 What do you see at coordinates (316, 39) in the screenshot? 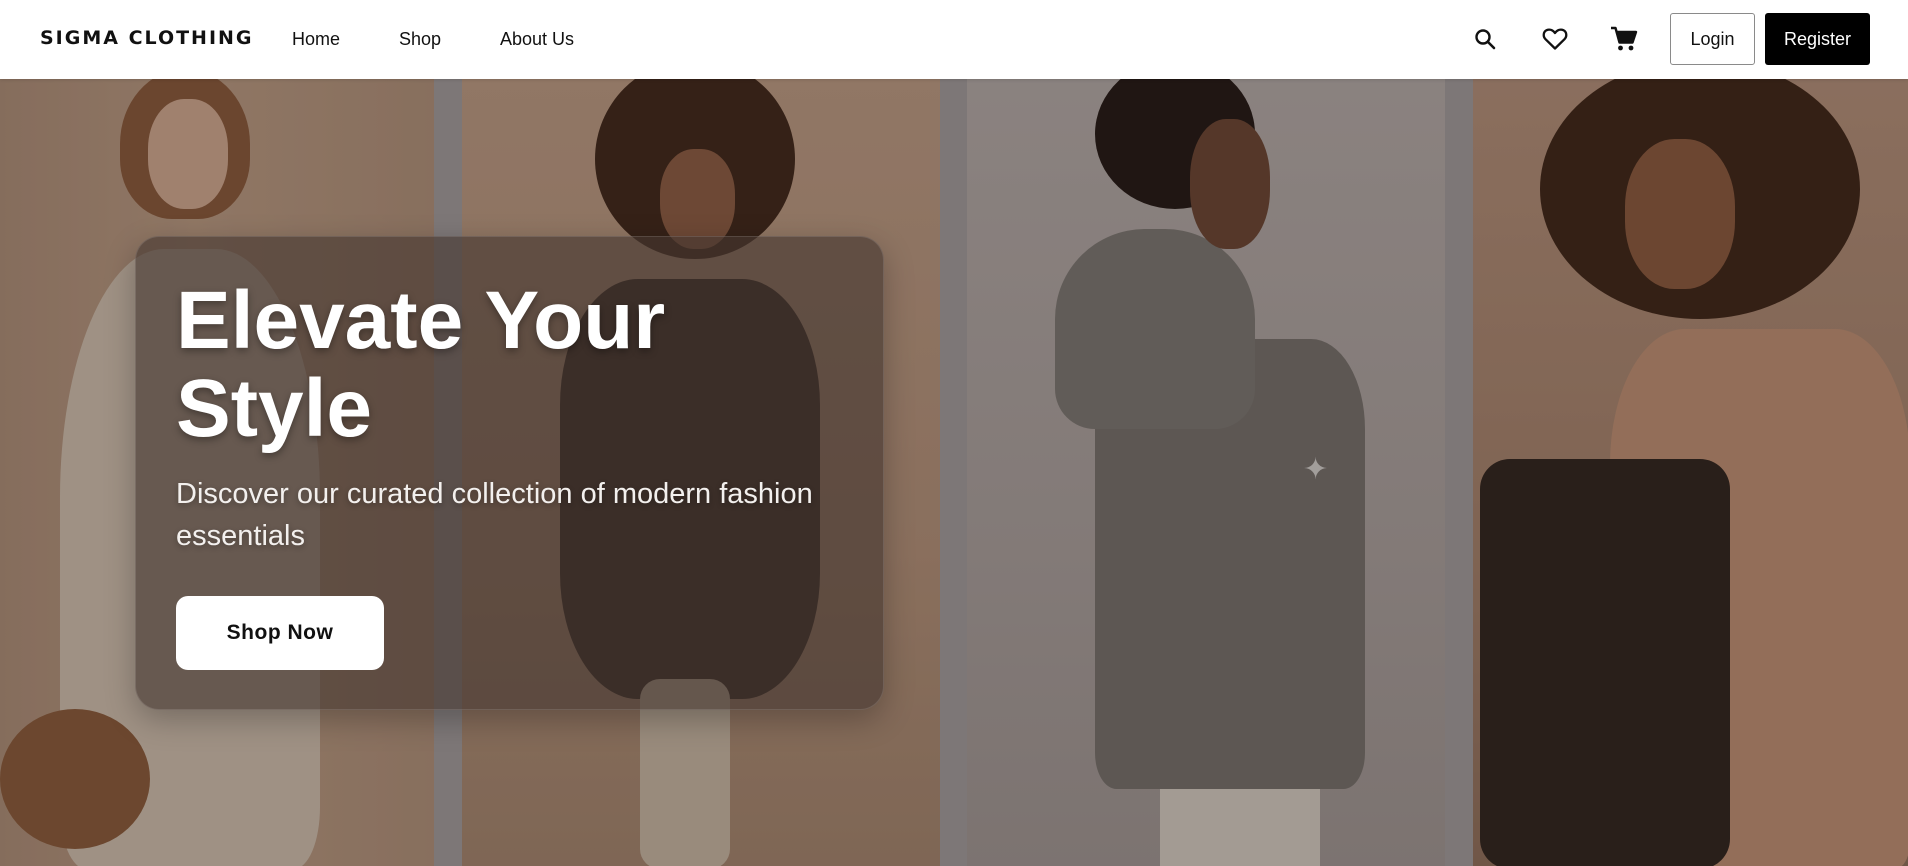
I see `nav-home-link: Home` at bounding box center [316, 39].